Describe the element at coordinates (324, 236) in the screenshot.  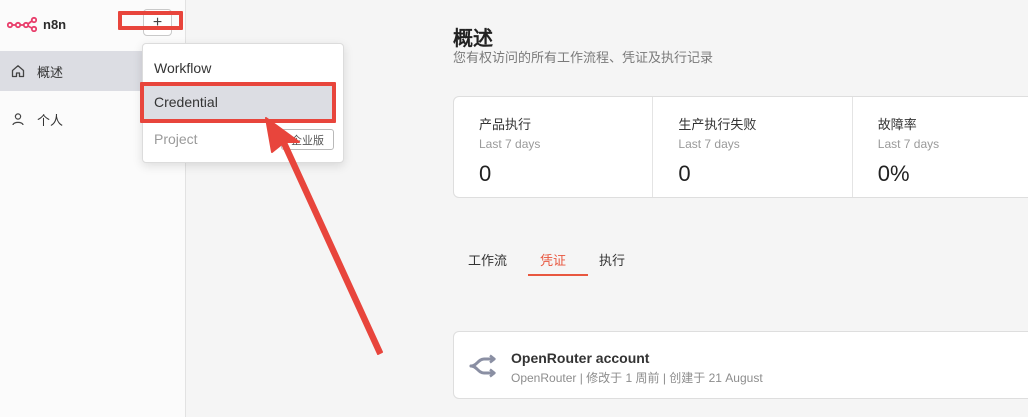
I see `annotation-arrow-icon` at that location.